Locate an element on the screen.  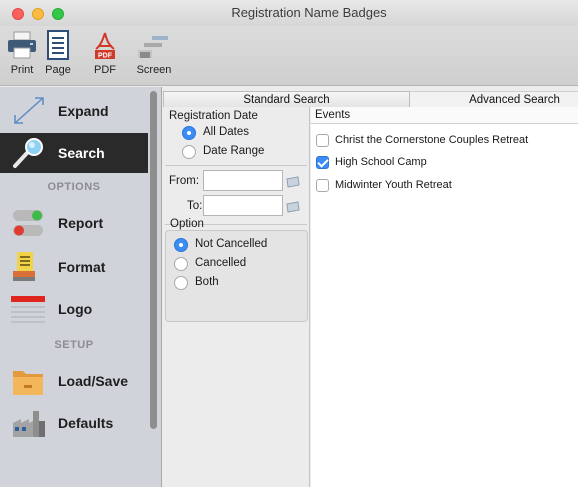
sidebar-item-format: Format is located at coordinates (74, 267).